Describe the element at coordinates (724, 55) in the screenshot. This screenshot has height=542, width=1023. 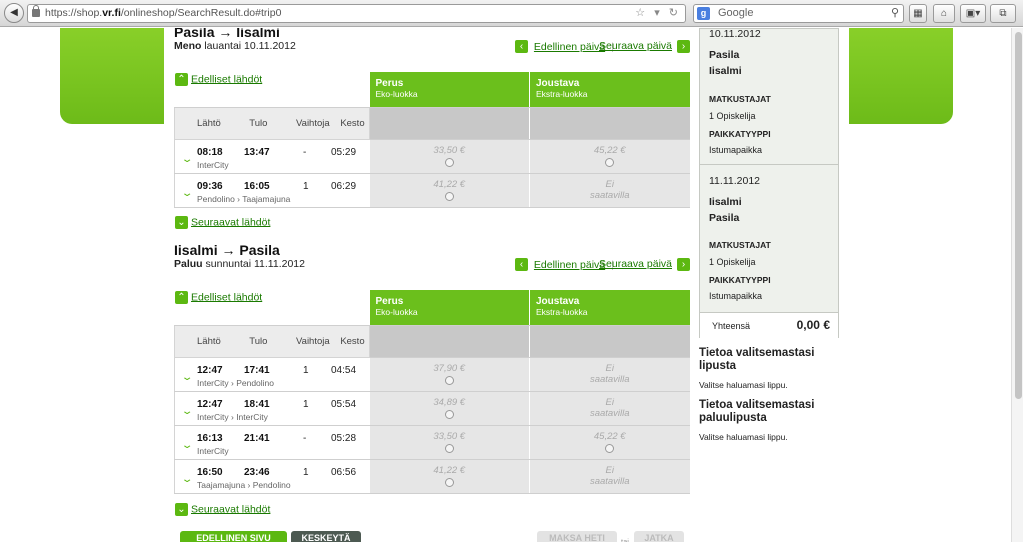
I see `summary-out-from: Pasila` at that location.